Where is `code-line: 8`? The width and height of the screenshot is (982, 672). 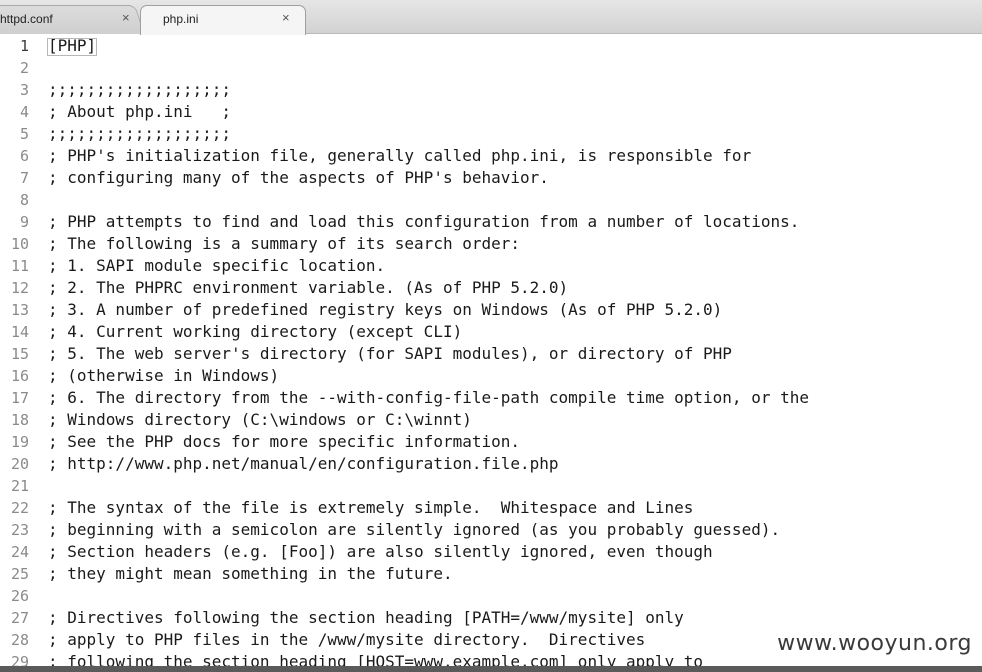
code-line: 8 is located at coordinates (491, 200).